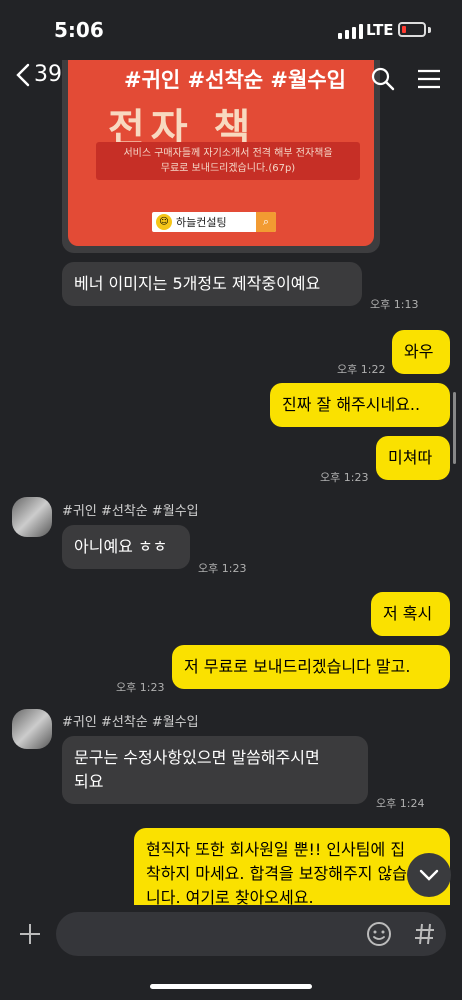  What do you see at coordinates (350, 31) in the screenshot?
I see `signal-icon` at bounding box center [350, 31].